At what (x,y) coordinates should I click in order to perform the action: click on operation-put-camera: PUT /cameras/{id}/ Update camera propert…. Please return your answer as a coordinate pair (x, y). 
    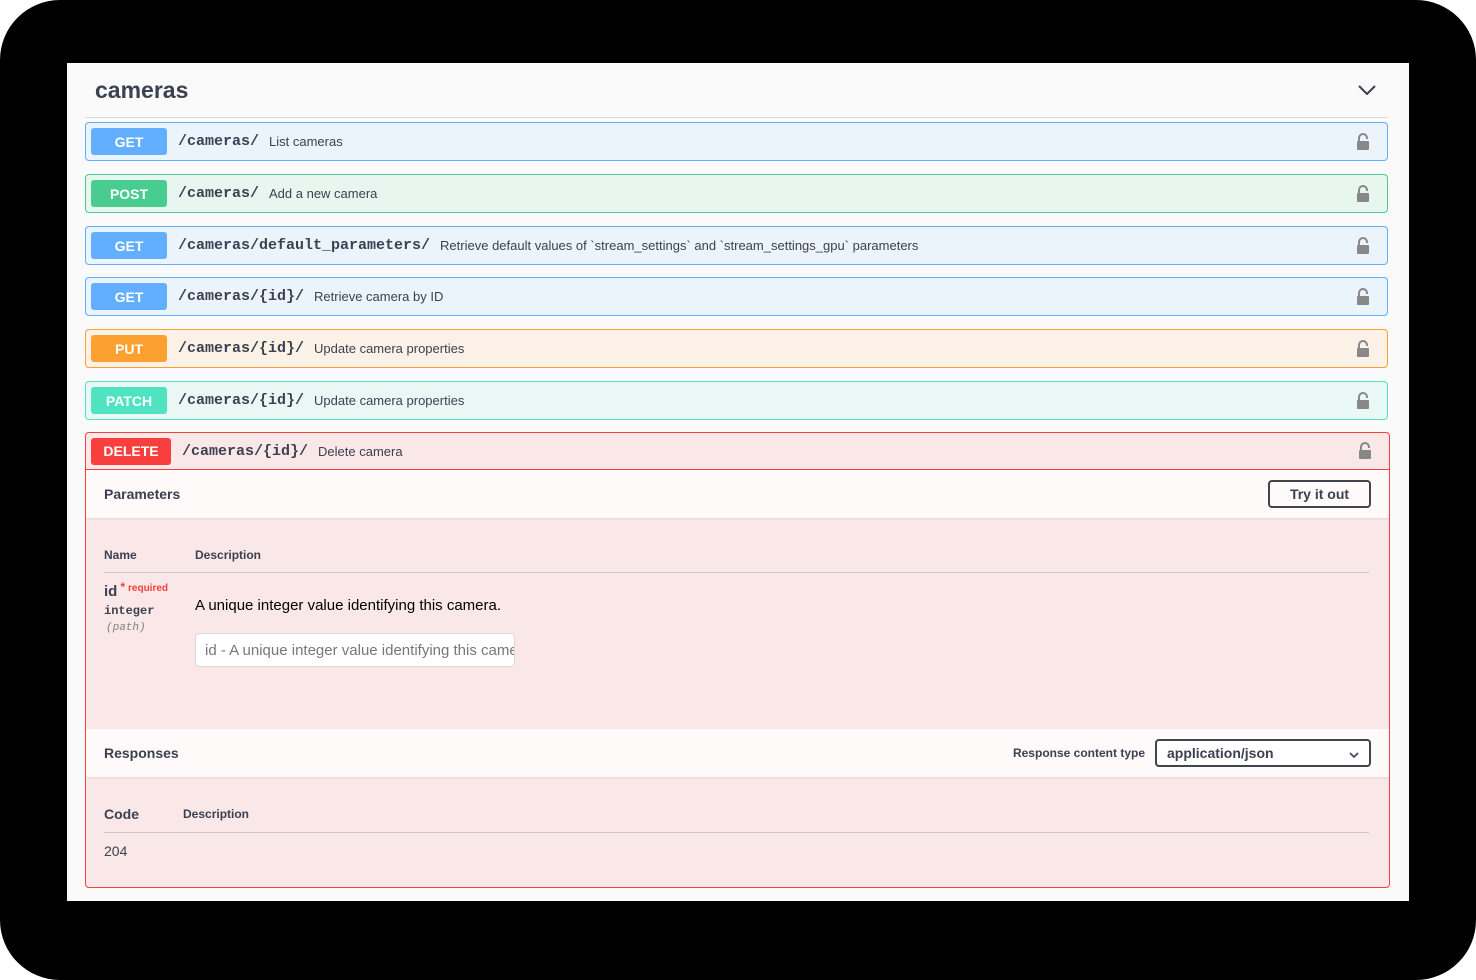
    Looking at the image, I should click on (736, 348).